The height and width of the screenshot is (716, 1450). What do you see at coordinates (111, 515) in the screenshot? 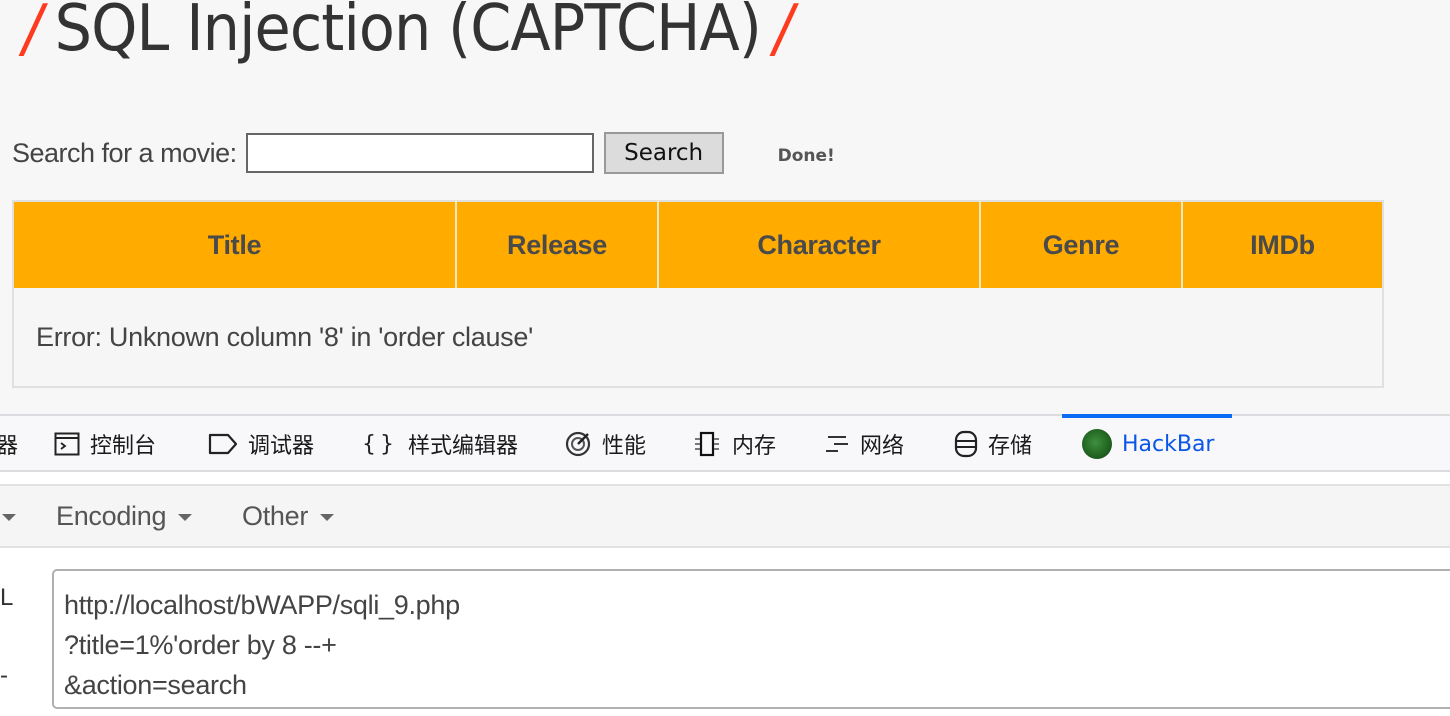
I see `menu-label: Encoding` at bounding box center [111, 515].